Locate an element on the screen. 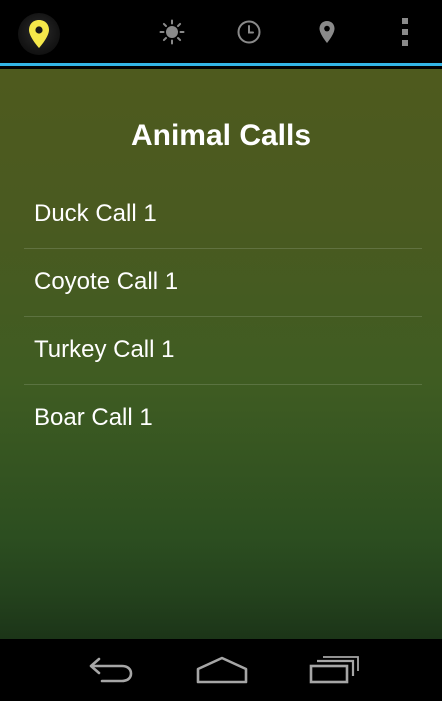  brightness-button is located at coordinates (172, 32).